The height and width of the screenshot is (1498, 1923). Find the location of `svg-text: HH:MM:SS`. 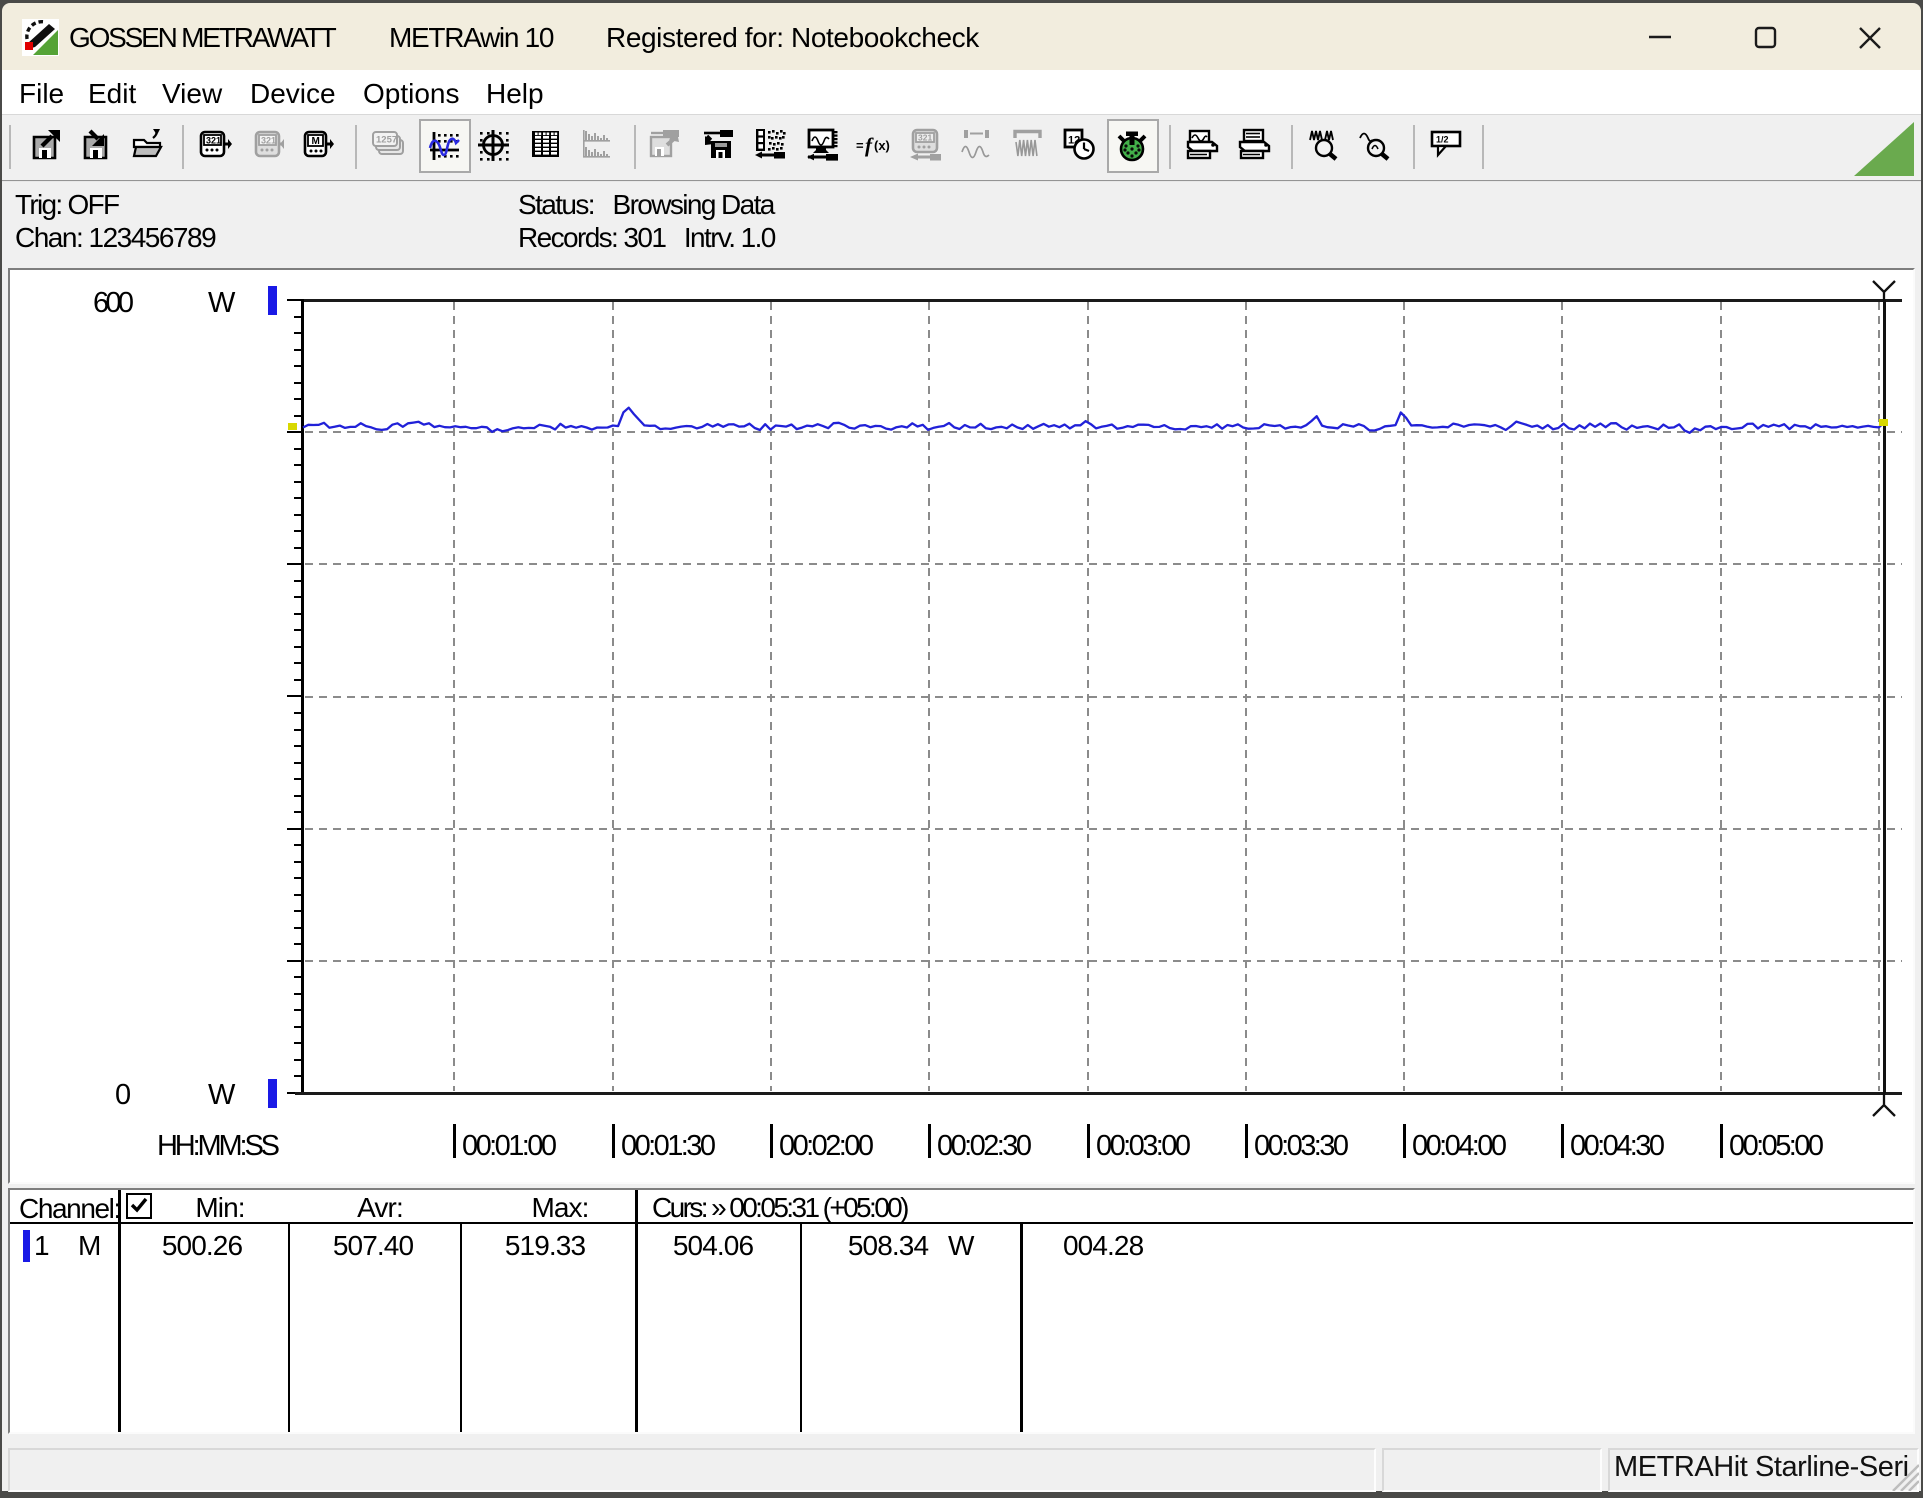

svg-text: HH:MM:SS is located at coordinates (218, 1146).